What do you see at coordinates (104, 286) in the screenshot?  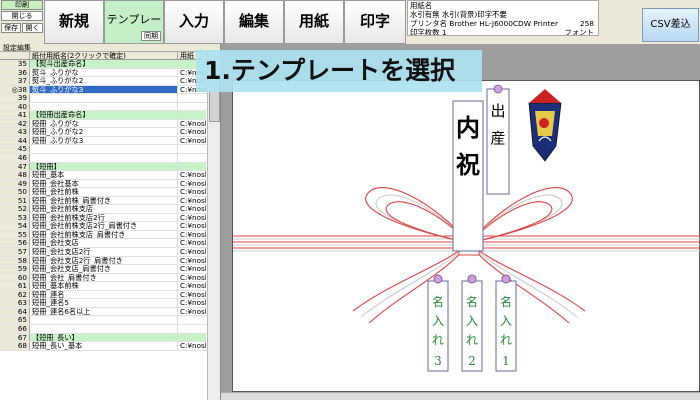 I see `row-template-name: 短冊_基本前株` at bounding box center [104, 286].